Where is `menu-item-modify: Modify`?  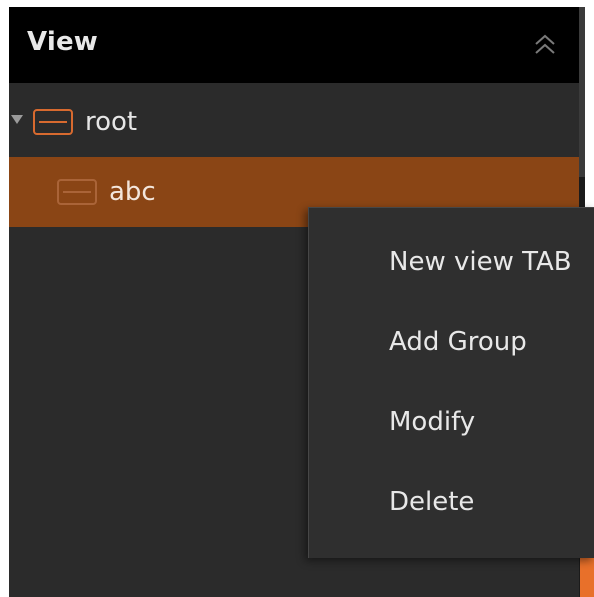
menu-item-modify: Modify is located at coordinates (451, 422).